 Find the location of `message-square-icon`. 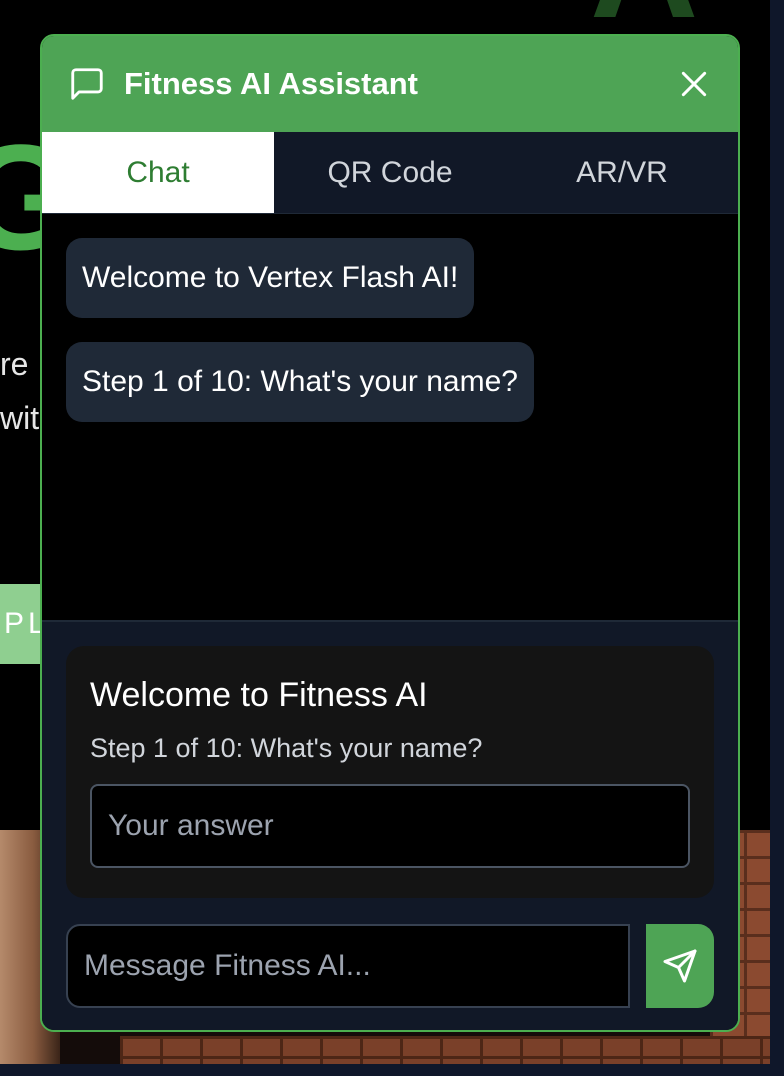

message-square-icon is located at coordinates (87, 84).